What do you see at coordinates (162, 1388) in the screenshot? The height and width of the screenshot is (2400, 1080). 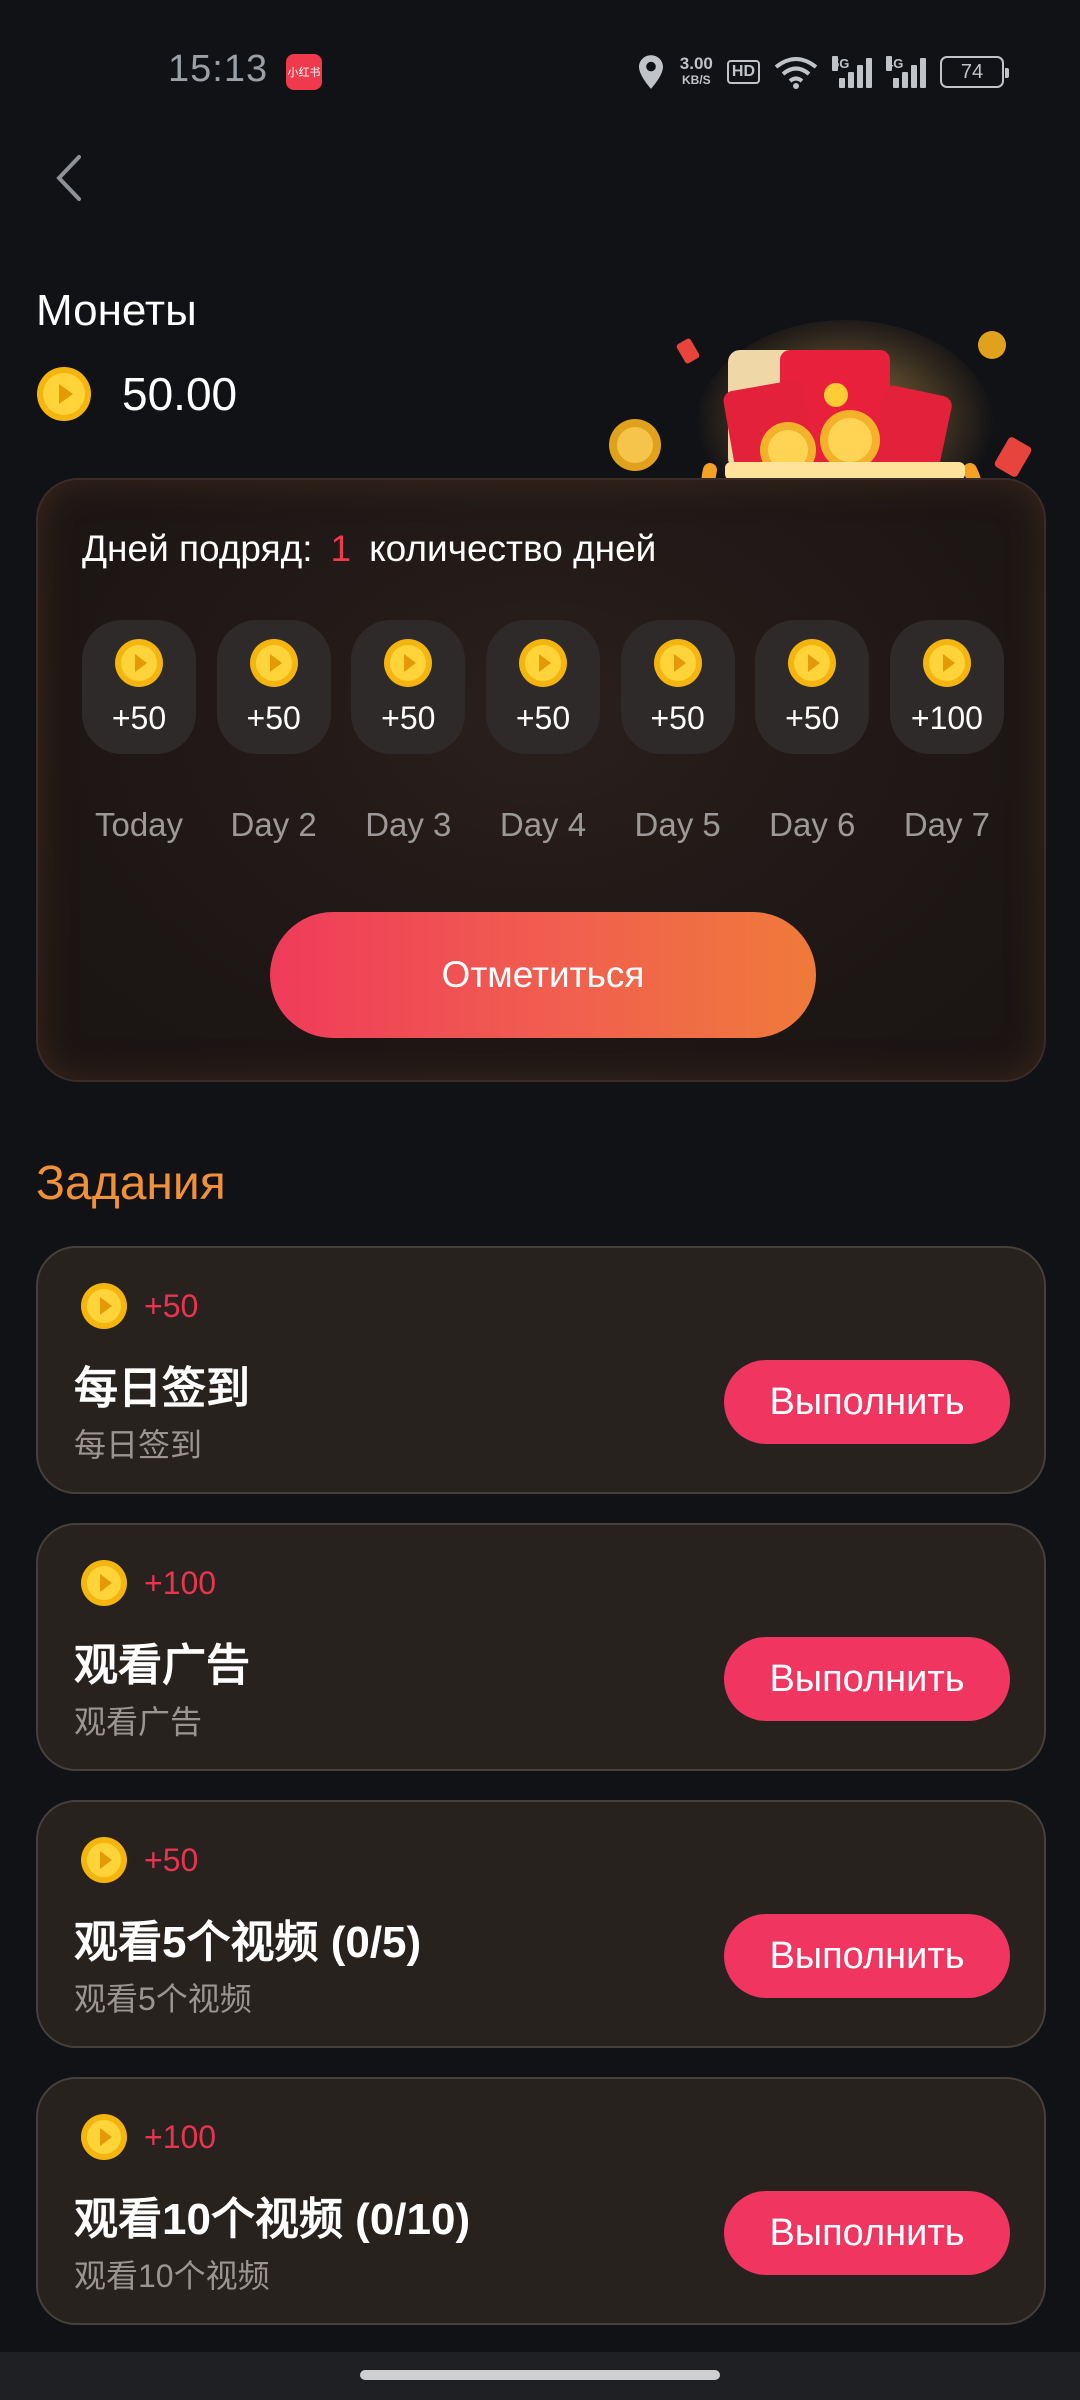 I see `task-name: 每日签到` at bounding box center [162, 1388].